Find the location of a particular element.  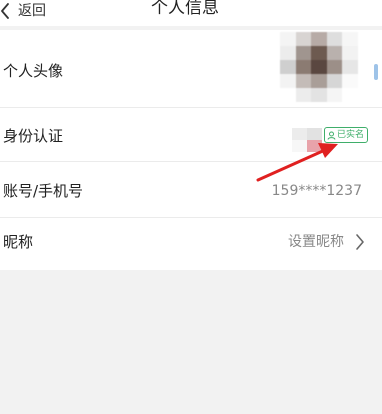

header-bar: 返回 个人信息 is located at coordinates (191, 13).